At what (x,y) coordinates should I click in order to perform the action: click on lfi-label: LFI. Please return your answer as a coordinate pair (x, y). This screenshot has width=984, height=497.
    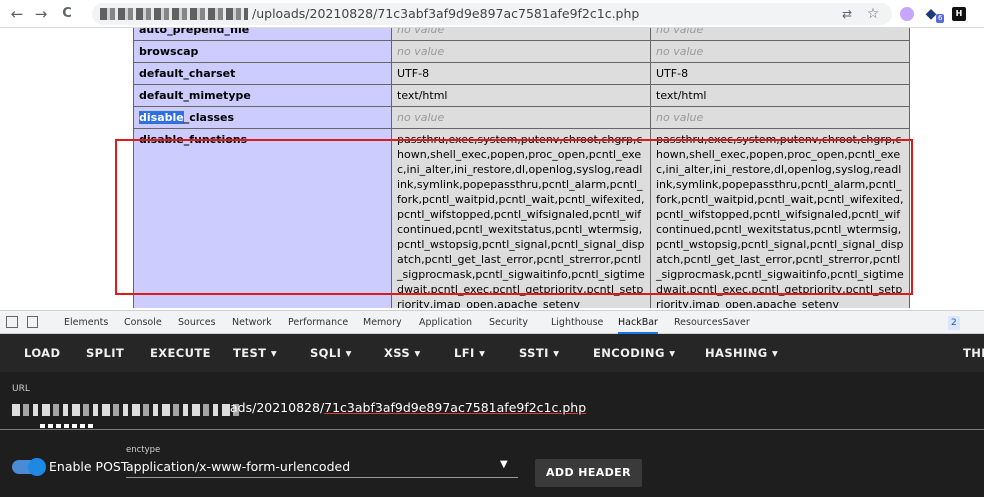
    Looking at the image, I should click on (464, 353).